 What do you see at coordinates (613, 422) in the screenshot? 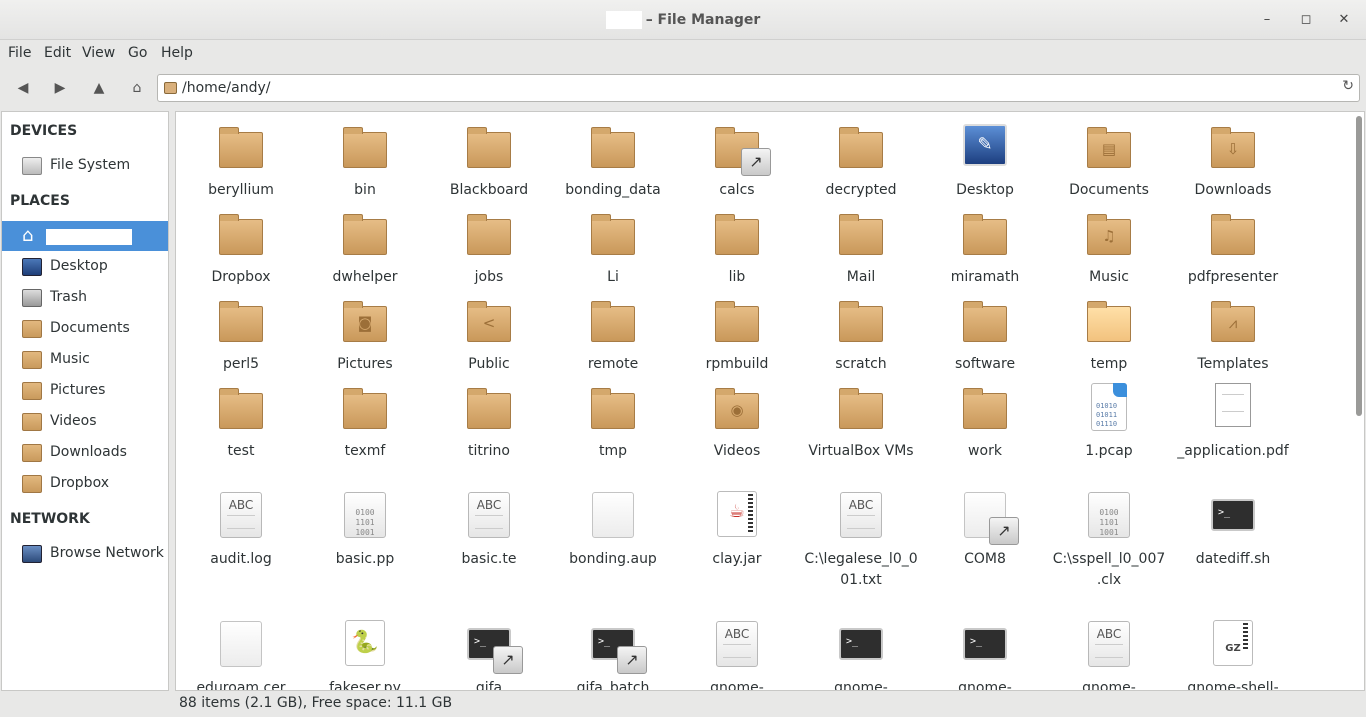
I see `file-item: tmp` at bounding box center [613, 422].